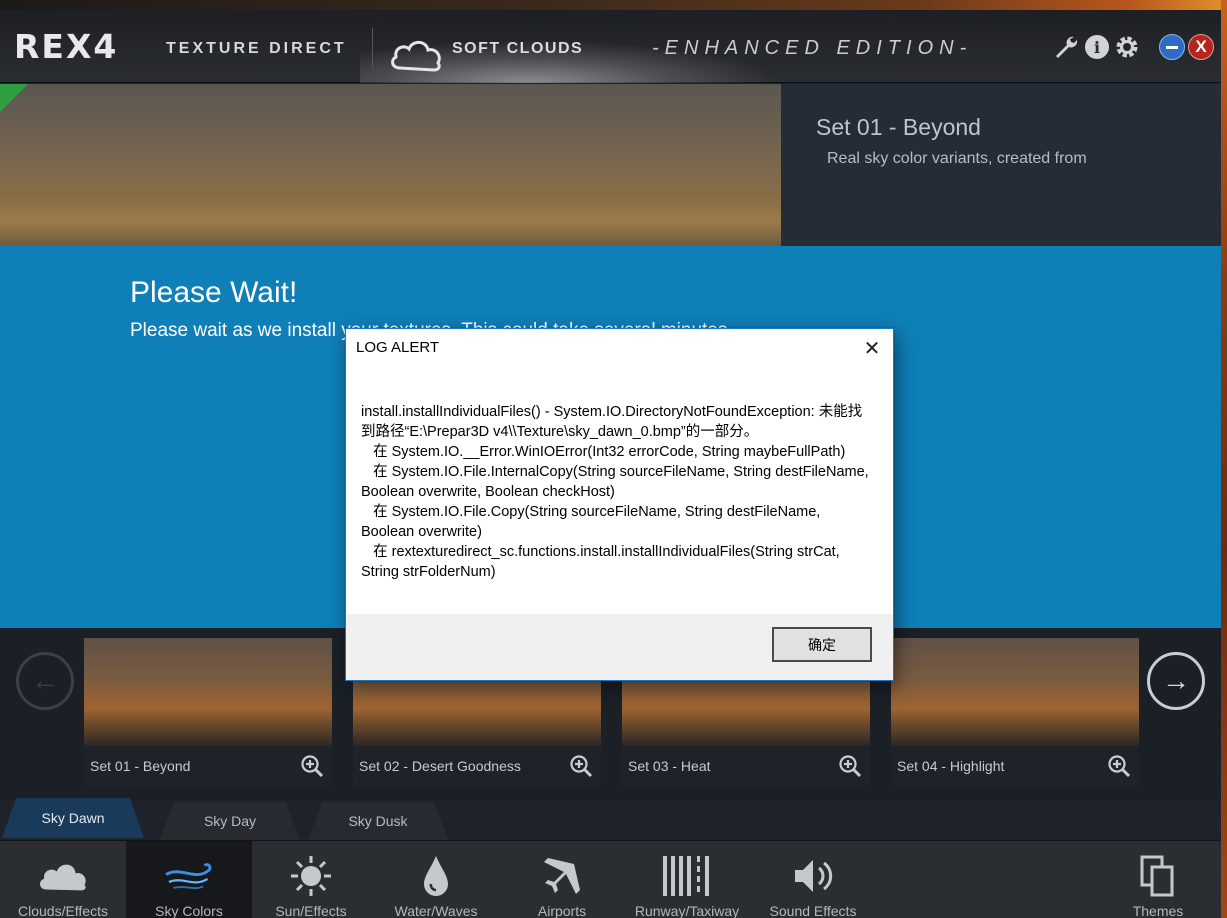 This screenshot has width=1227, height=918. I want to click on category-sky-colors: Sky Colors, so click(189, 879).